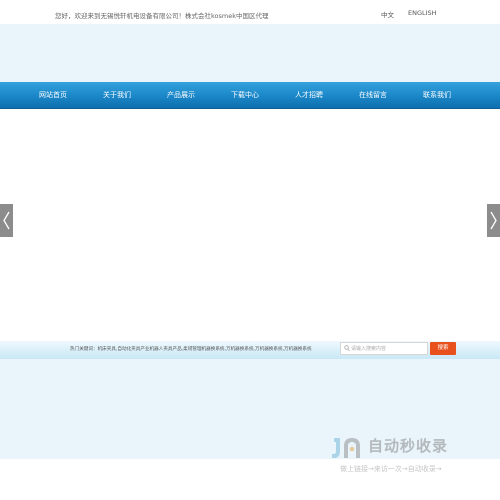 The image size is (500, 500). Describe the element at coordinates (387, 14) in the screenshot. I see `lang-chinese-link: 中文` at that location.